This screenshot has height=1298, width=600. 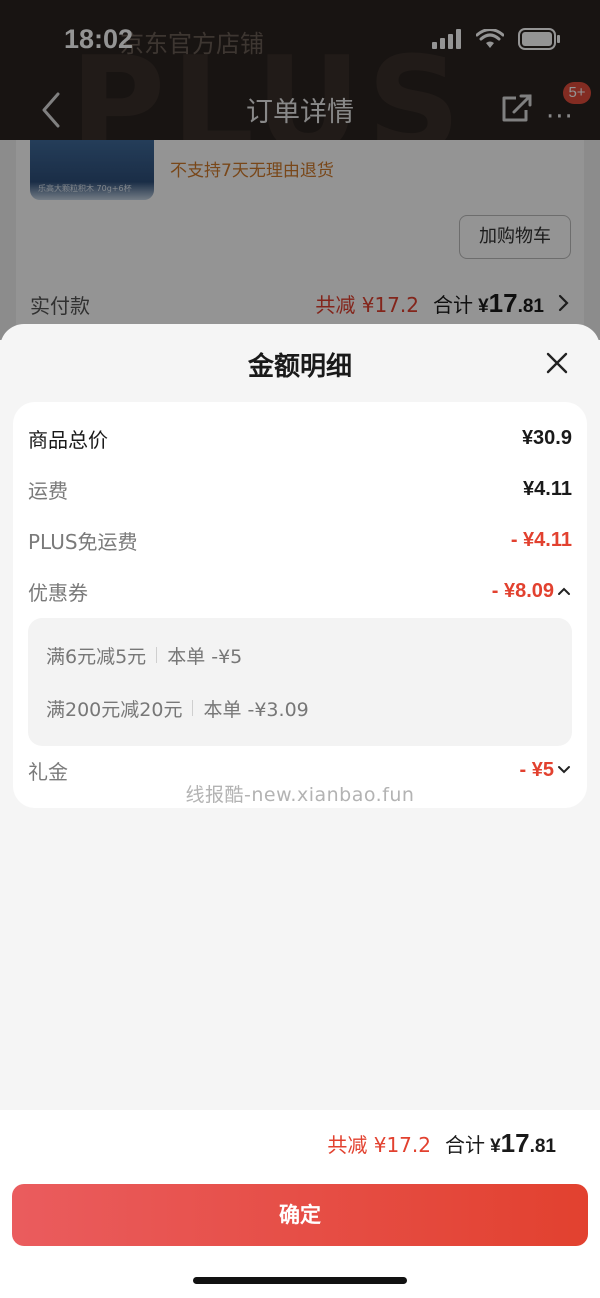 I want to click on chevron-up-icon, so click(x=564, y=591).